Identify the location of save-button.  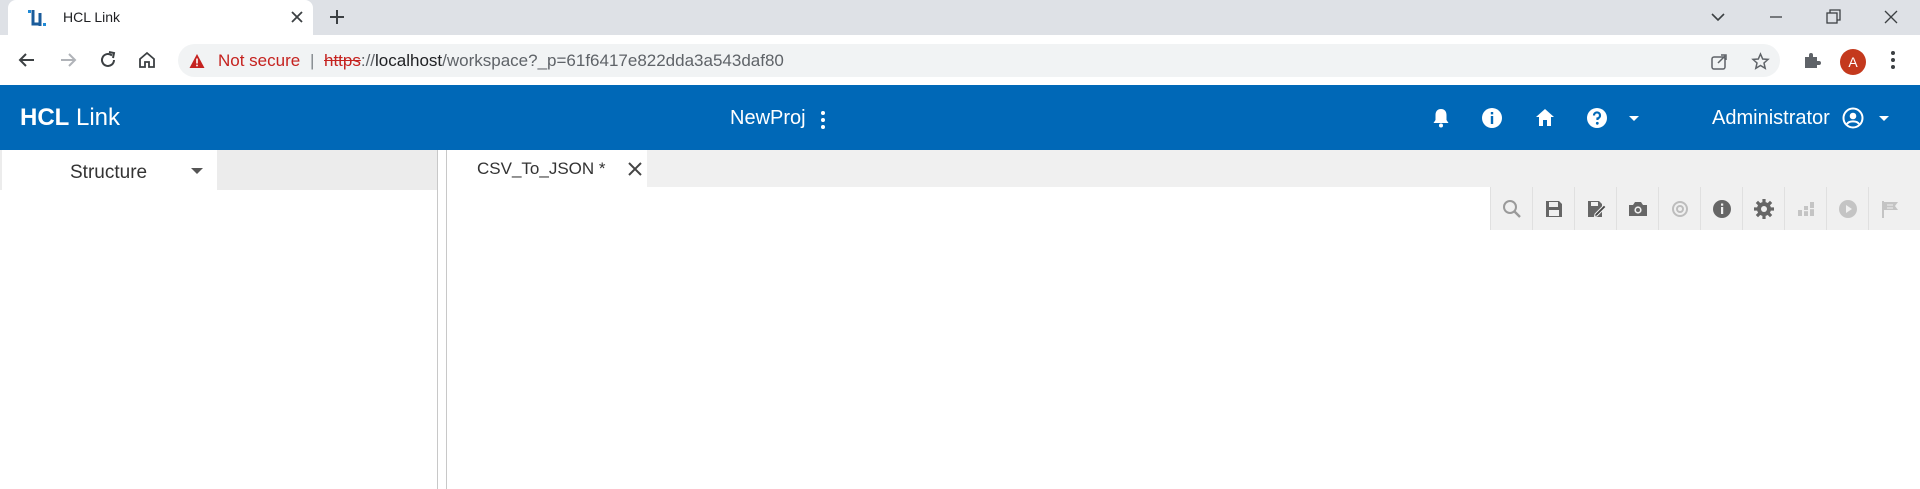
(1553, 208).